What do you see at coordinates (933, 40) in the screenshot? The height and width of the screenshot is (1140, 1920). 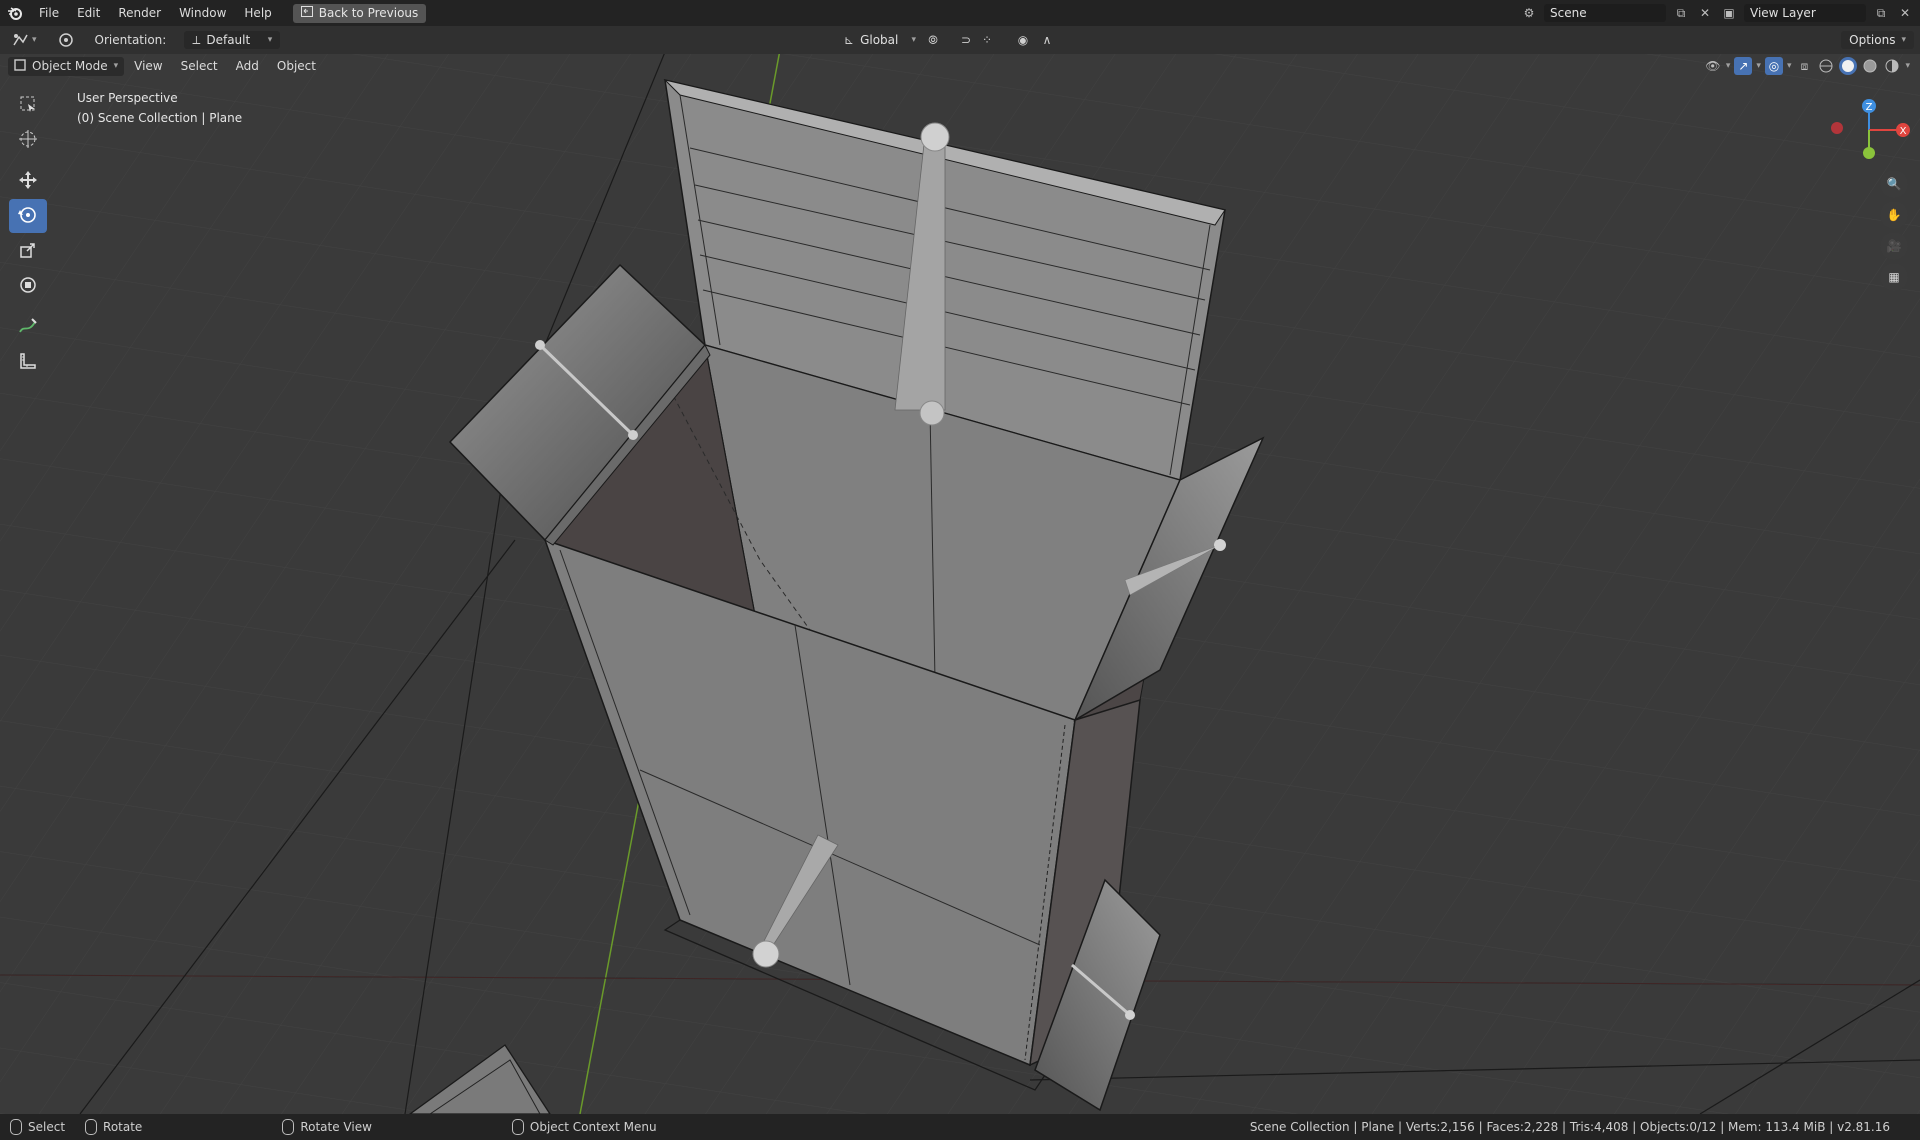 I see `pivot-point-icon: ⦾` at bounding box center [933, 40].